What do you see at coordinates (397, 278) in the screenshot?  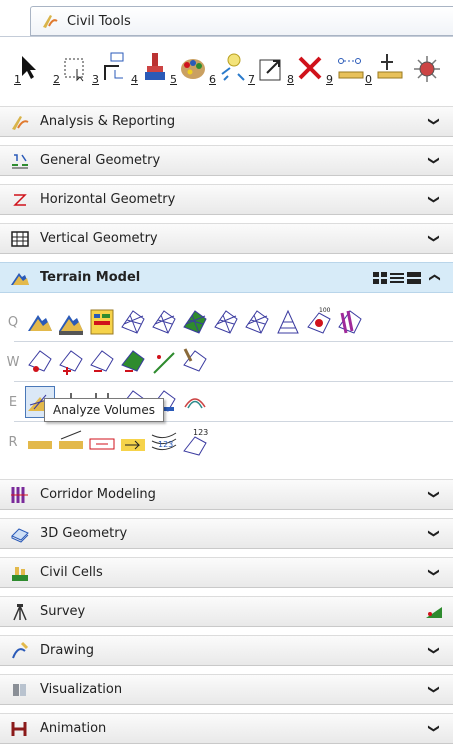 I see `list-view-icon` at bounding box center [397, 278].